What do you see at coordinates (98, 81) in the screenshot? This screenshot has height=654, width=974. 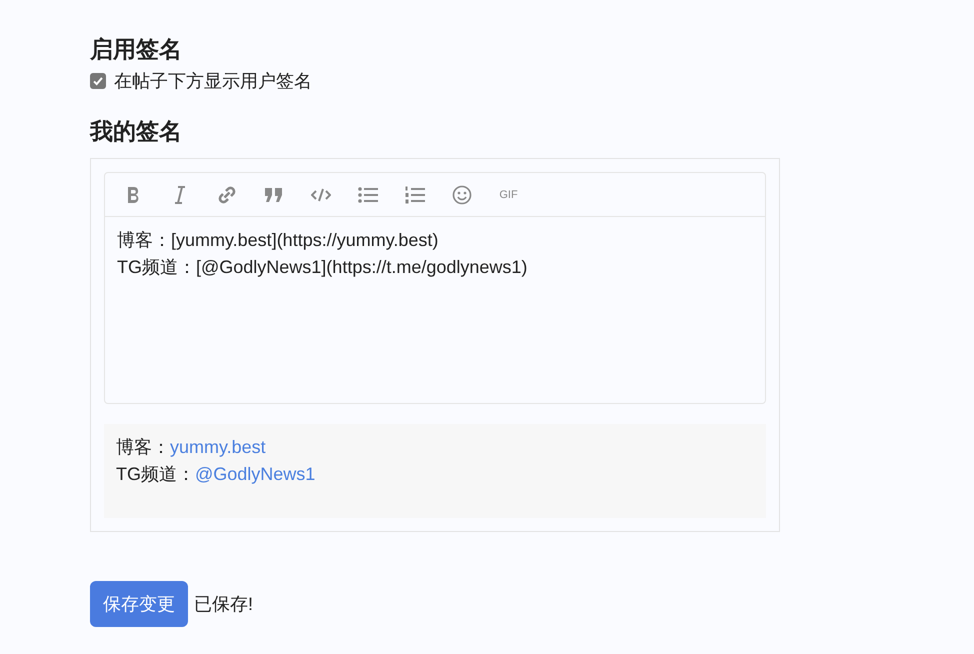 I see `checkbox` at bounding box center [98, 81].